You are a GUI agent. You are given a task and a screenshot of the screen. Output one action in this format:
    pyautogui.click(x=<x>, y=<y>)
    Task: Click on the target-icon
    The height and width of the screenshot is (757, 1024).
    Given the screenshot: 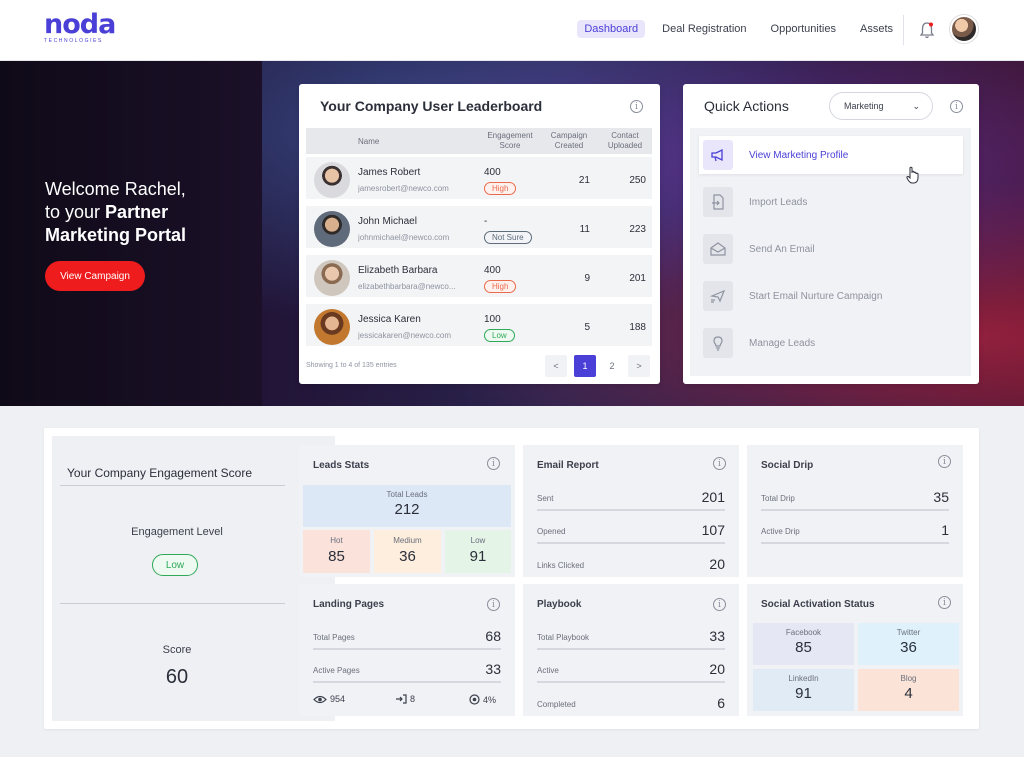 What is the action you would take?
    pyautogui.click(x=474, y=699)
    